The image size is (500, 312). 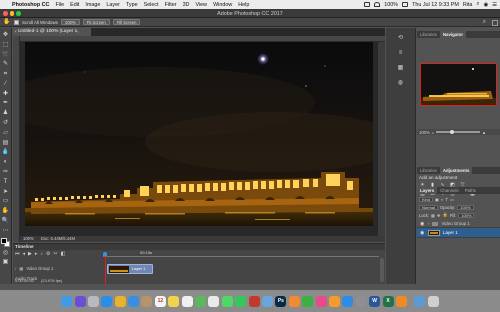 What do you see at coordinates (391, 5) in the screenshot?
I see `battery-percent: 100%` at bounding box center [391, 5].